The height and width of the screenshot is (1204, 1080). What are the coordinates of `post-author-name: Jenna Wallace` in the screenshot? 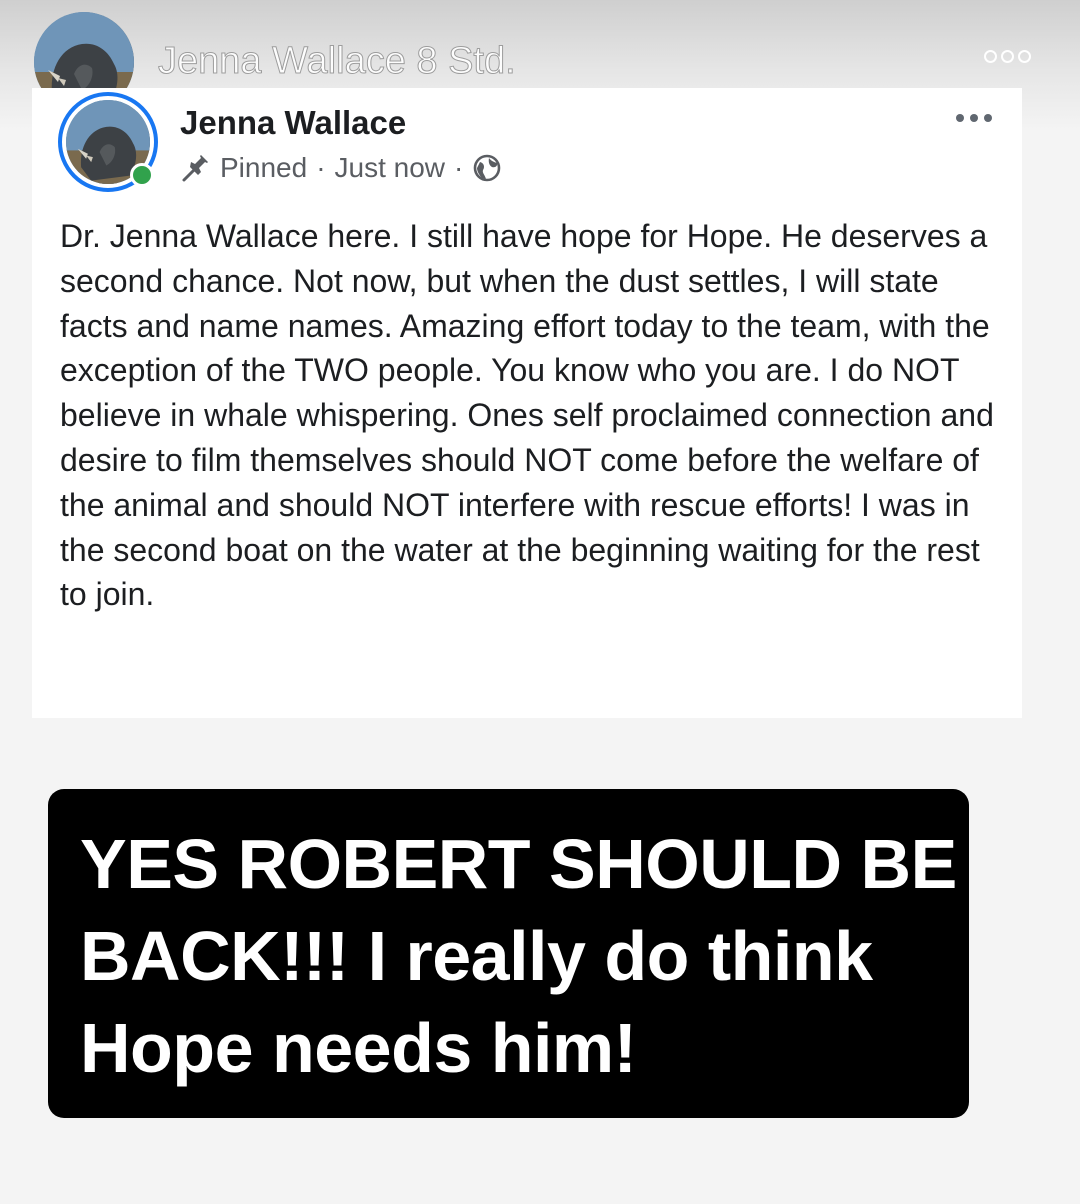 It's located at (293, 123).